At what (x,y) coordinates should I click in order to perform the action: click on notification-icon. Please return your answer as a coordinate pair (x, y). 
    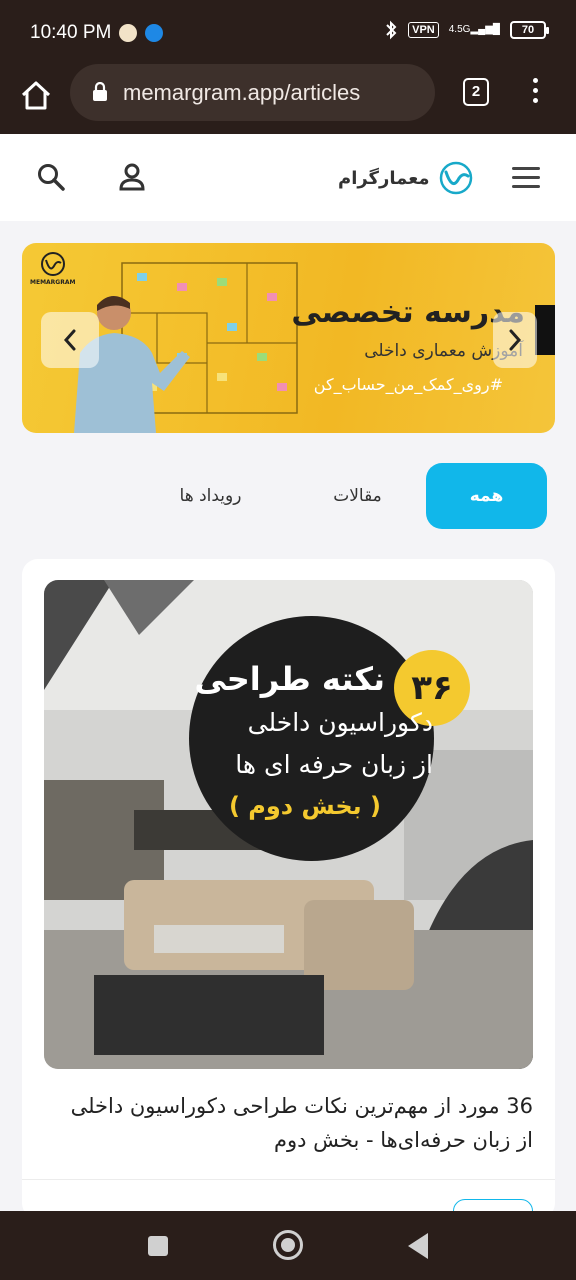
    Looking at the image, I should click on (128, 33).